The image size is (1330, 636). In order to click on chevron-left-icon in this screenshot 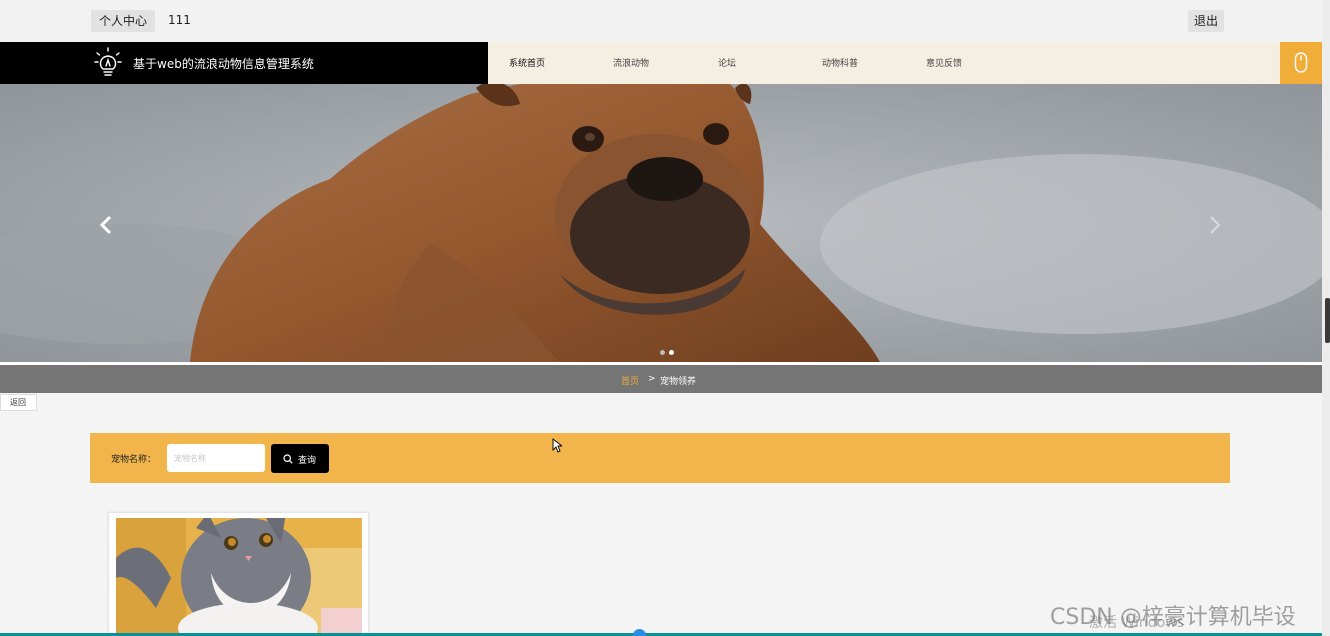, I will do `click(106, 225)`.